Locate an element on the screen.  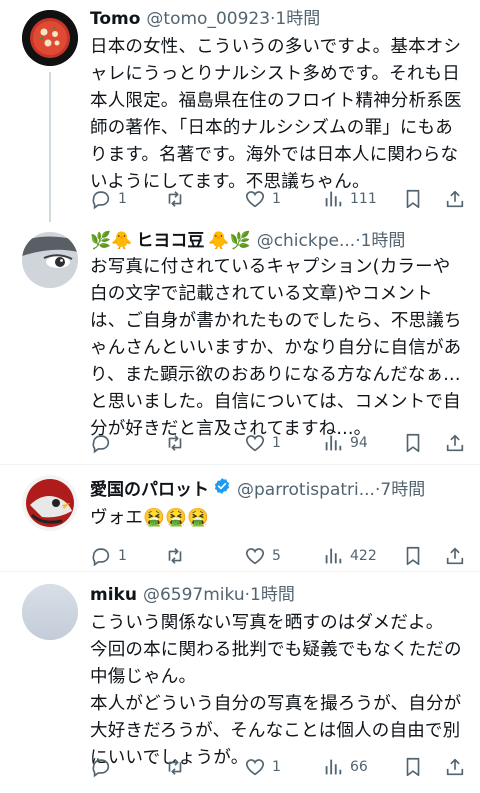
verified-badge-icon is located at coordinates (222, 486).